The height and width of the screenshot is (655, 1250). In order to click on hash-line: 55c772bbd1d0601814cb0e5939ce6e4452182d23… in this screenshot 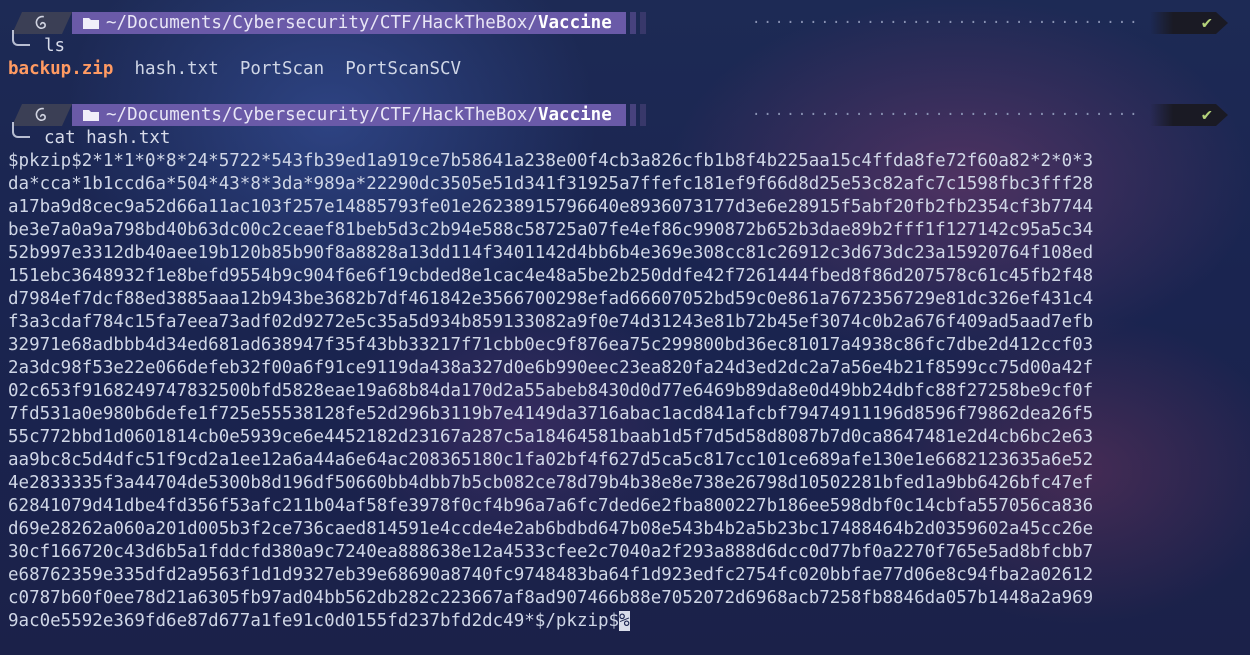, I will do `click(551, 437)`.